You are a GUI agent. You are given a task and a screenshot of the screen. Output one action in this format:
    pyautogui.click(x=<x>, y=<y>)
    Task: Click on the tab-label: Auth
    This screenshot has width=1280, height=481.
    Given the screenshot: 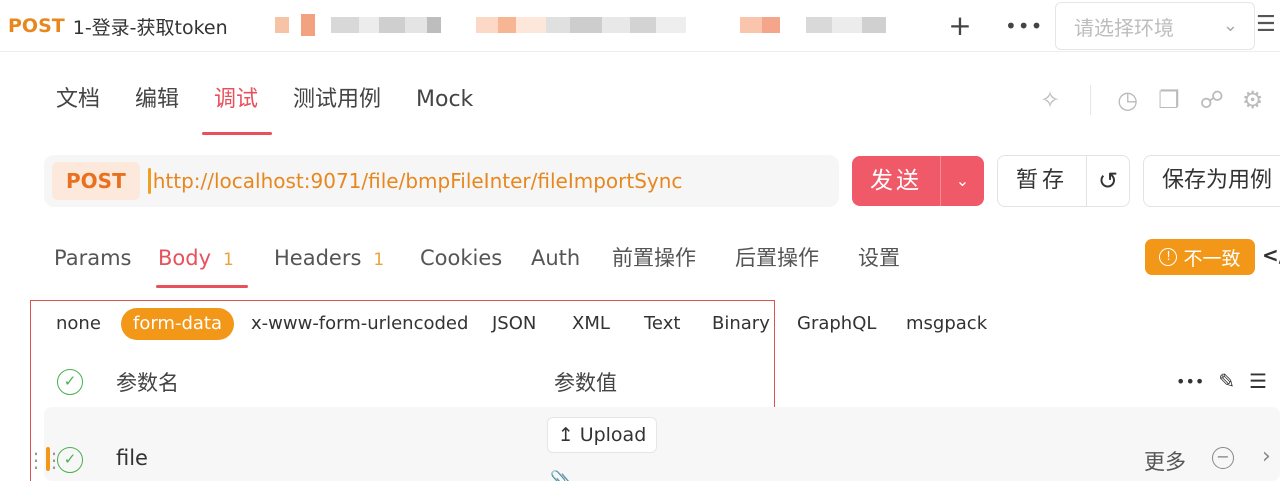 What is the action you would take?
    pyautogui.click(x=556, y=258)
    